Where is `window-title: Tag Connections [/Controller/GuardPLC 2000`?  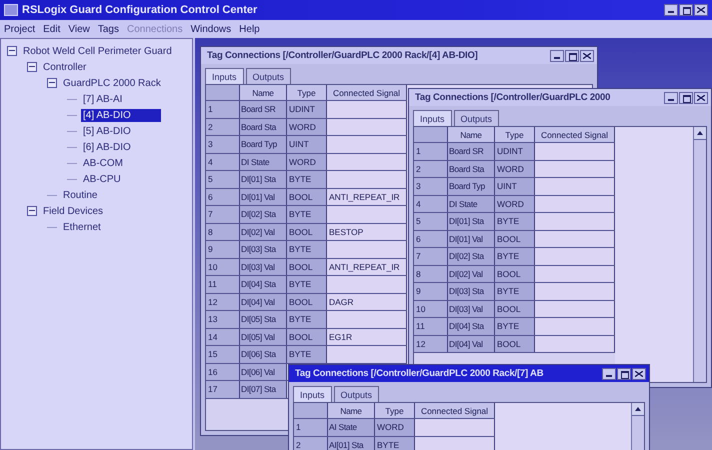
window-title: Tag Connections [/Controller/GuardPLC 2000 is located at coordinates (513, 97).